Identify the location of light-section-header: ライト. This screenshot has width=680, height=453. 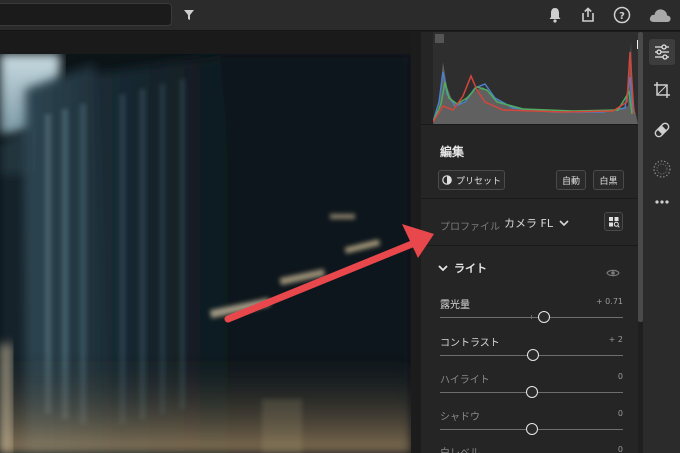
(462, 268).